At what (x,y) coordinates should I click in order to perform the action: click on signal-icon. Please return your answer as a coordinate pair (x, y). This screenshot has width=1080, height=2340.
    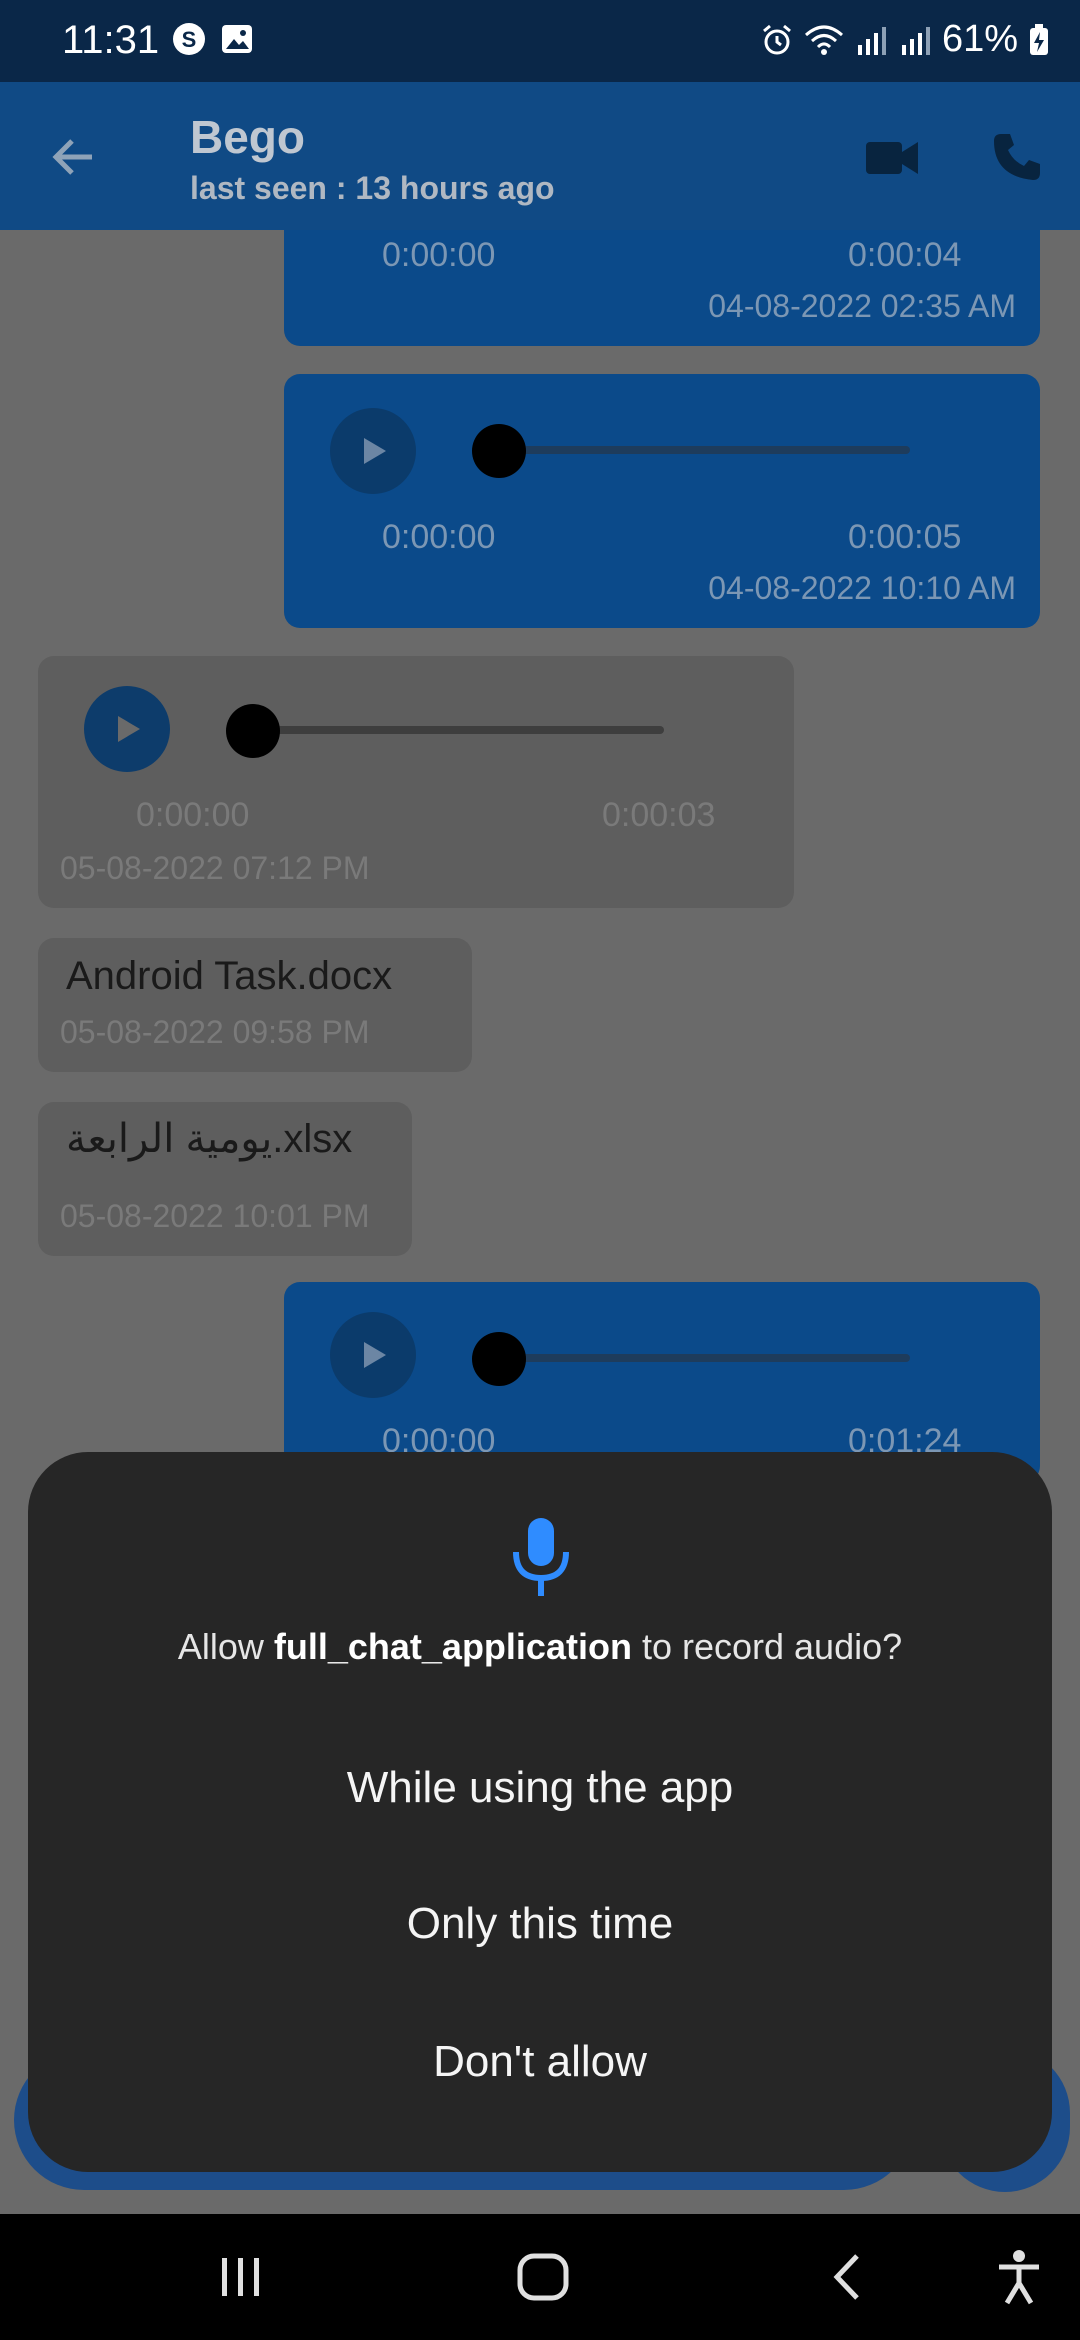
    Looking at the image, I should click on (871, 40).